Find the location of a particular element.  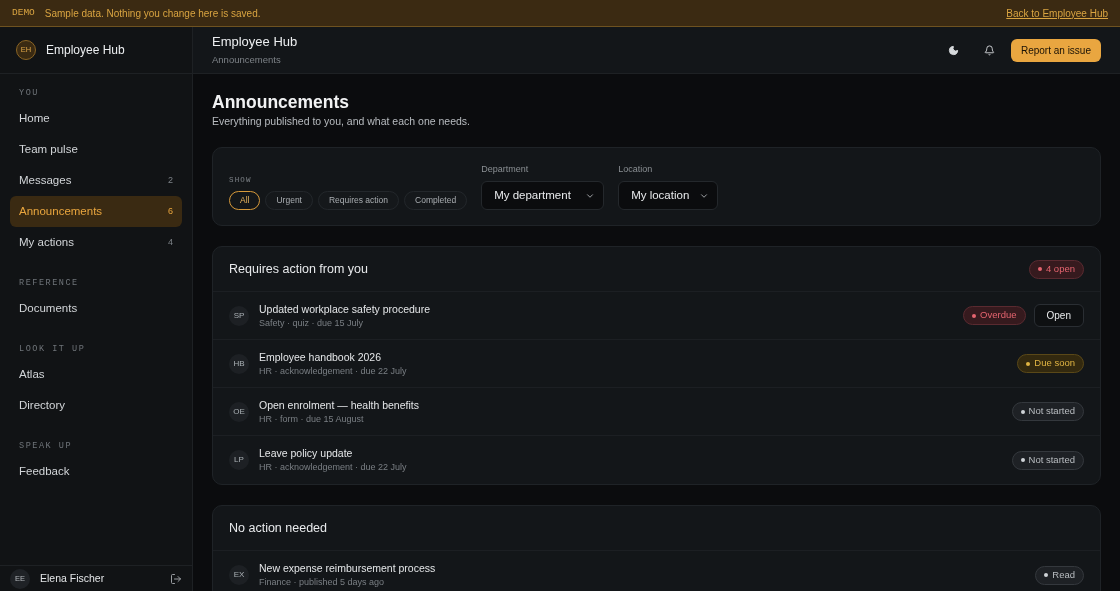

nav-item: Directory is located at coordinates (96, 405).